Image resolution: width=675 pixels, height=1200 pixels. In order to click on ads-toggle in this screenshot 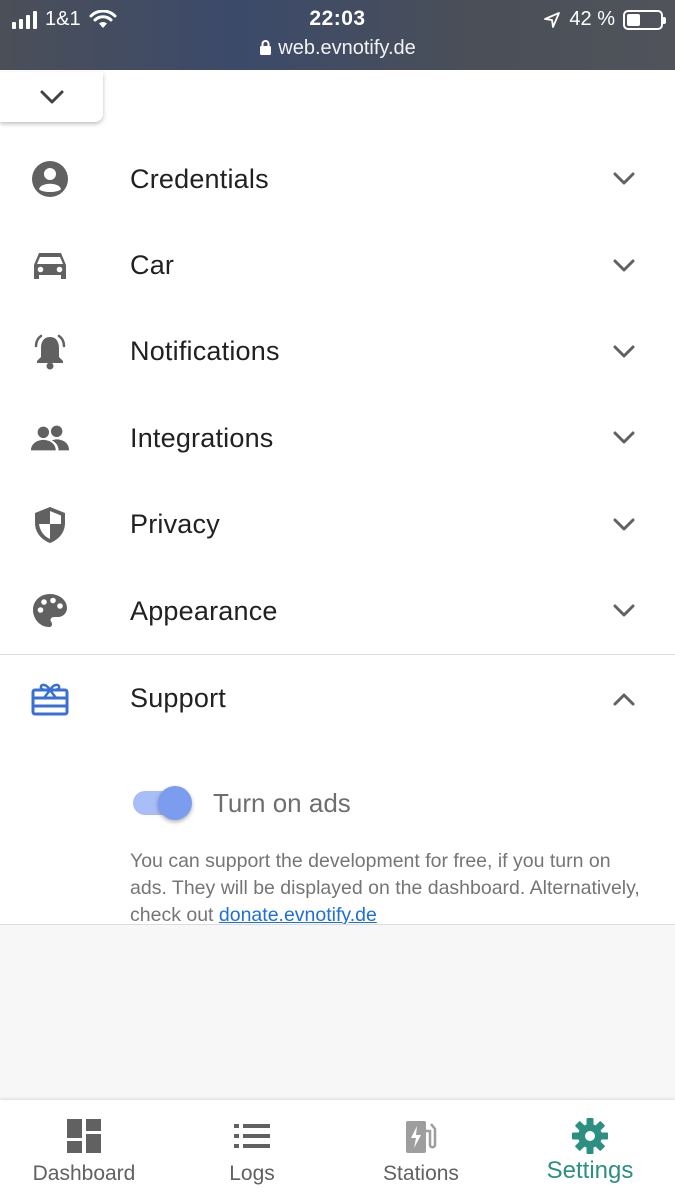, I will do `click(164, 802)`.